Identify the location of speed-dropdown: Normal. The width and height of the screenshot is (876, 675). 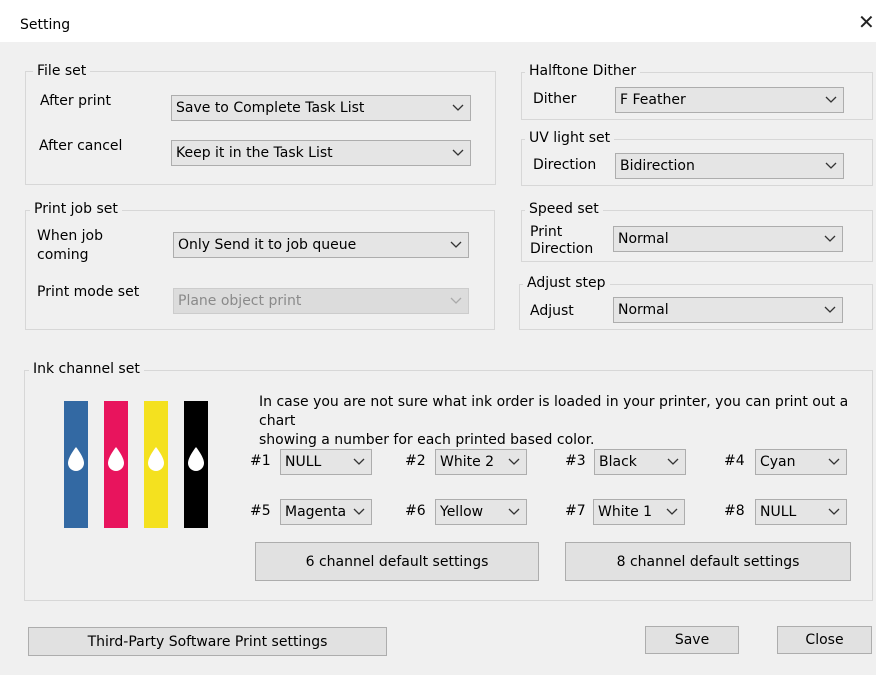
(728, 239).